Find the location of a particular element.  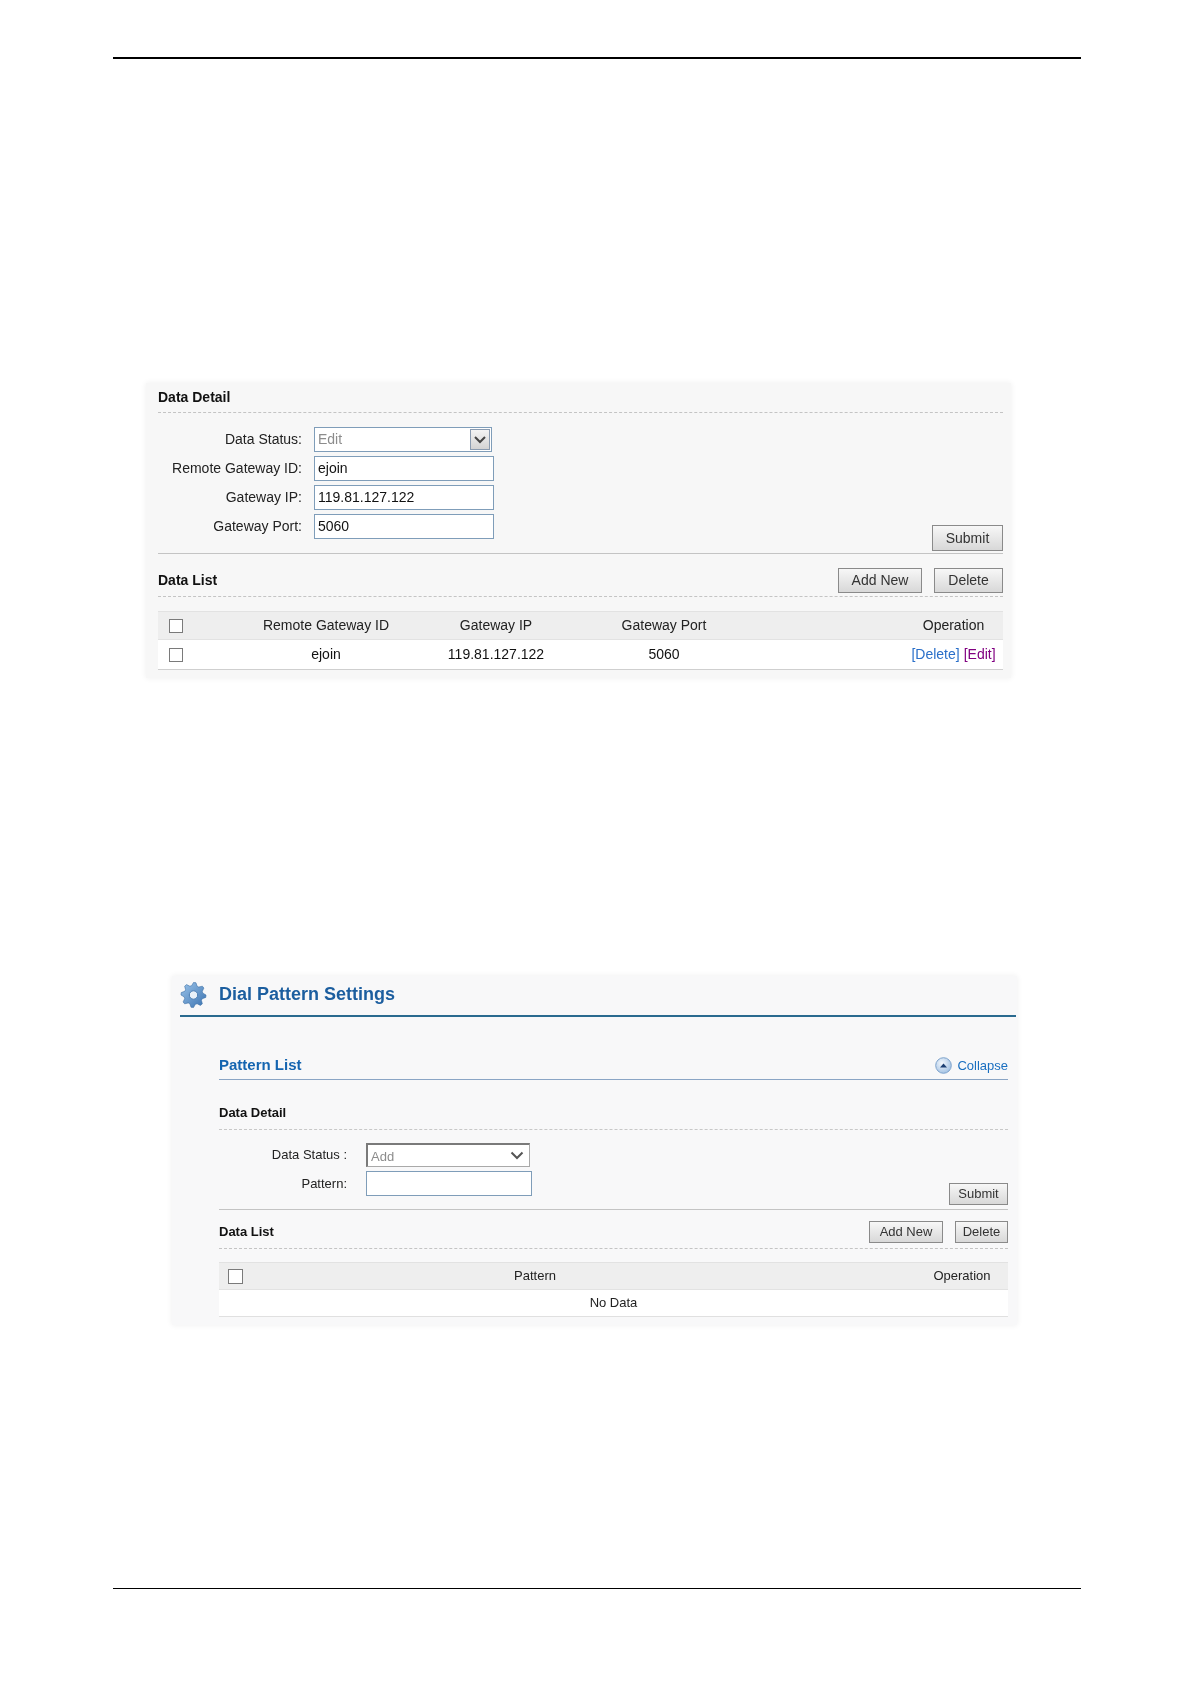

empty-message: No Data is located at coordinates (613, 1303).